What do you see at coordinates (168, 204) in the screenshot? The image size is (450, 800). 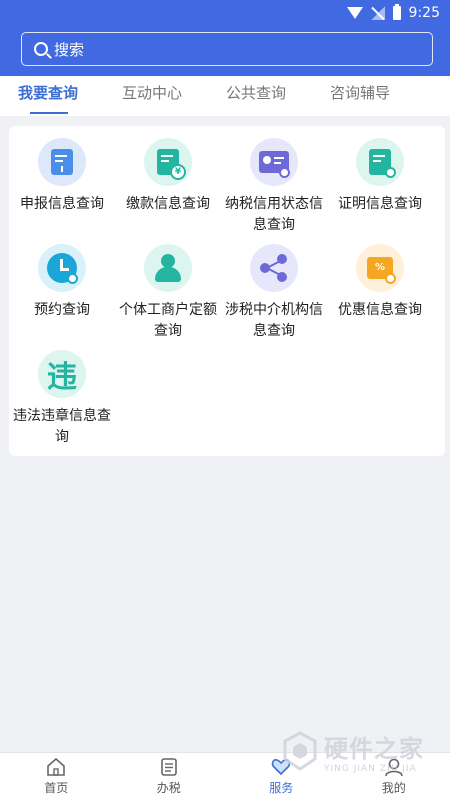 I see `grid-item-label: 缴款信息查询` at bounding box center [168, 204].